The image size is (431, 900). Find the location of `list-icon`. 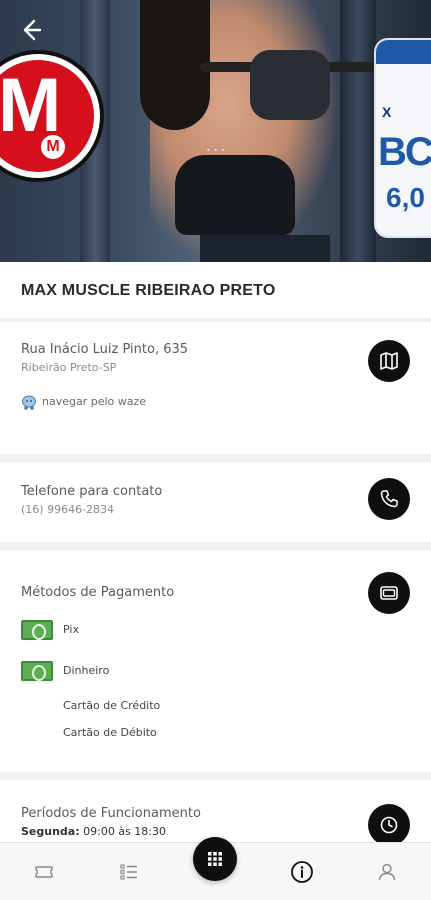

list-icon is located at coordinates (128, 872).